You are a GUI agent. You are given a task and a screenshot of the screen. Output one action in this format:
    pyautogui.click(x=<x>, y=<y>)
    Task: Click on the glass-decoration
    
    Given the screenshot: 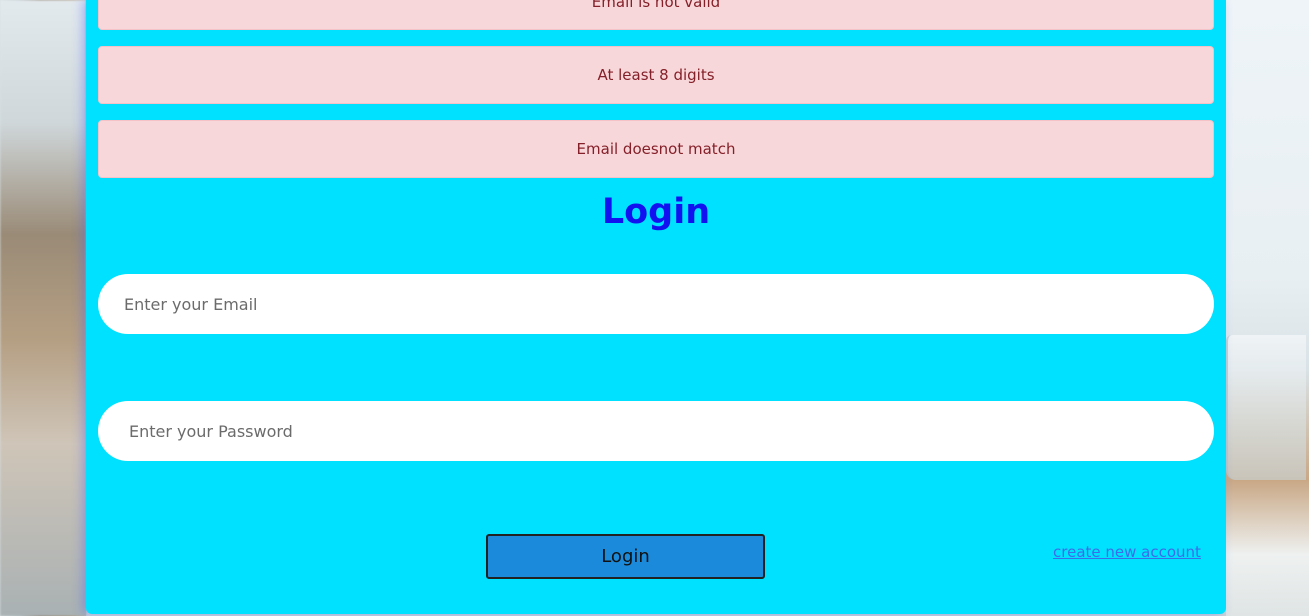 What is the action you would take?
    pyautogui.click(x=1266, y=407)
    